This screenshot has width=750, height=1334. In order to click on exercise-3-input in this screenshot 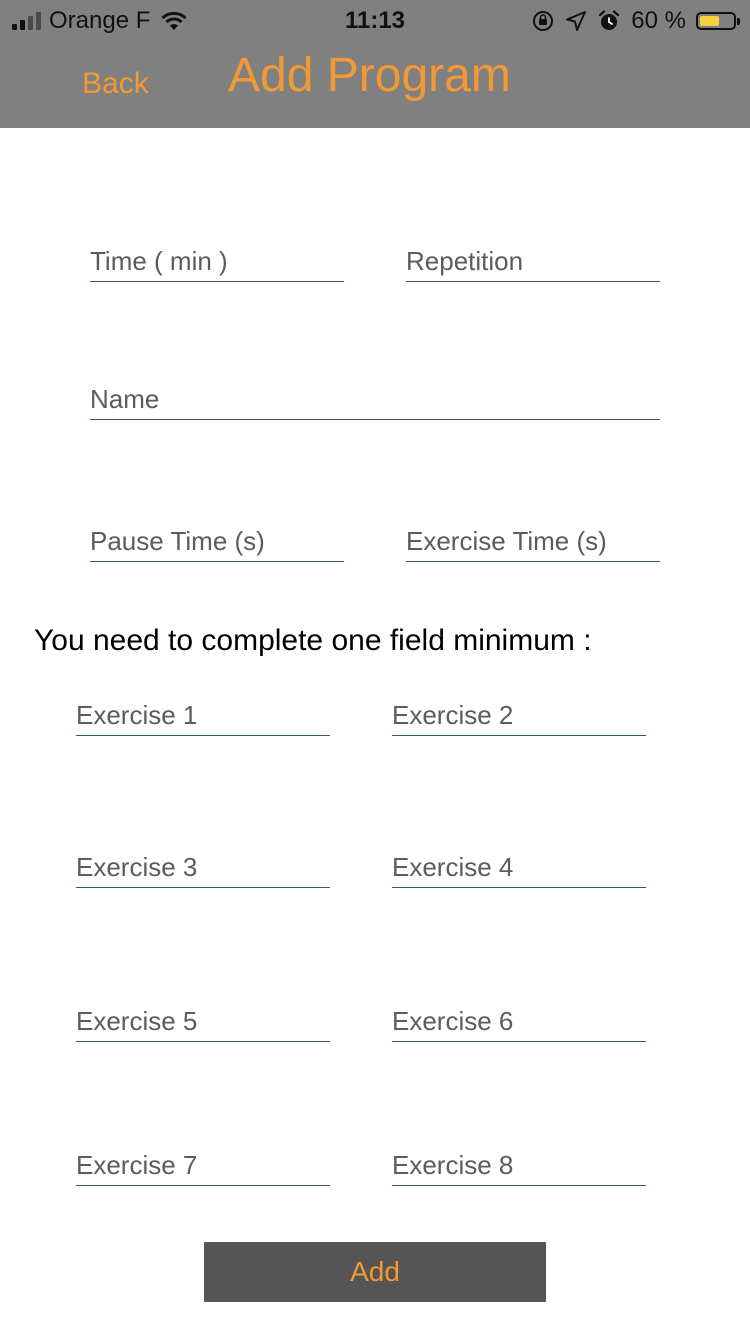, I will do `click(203, 867)`.